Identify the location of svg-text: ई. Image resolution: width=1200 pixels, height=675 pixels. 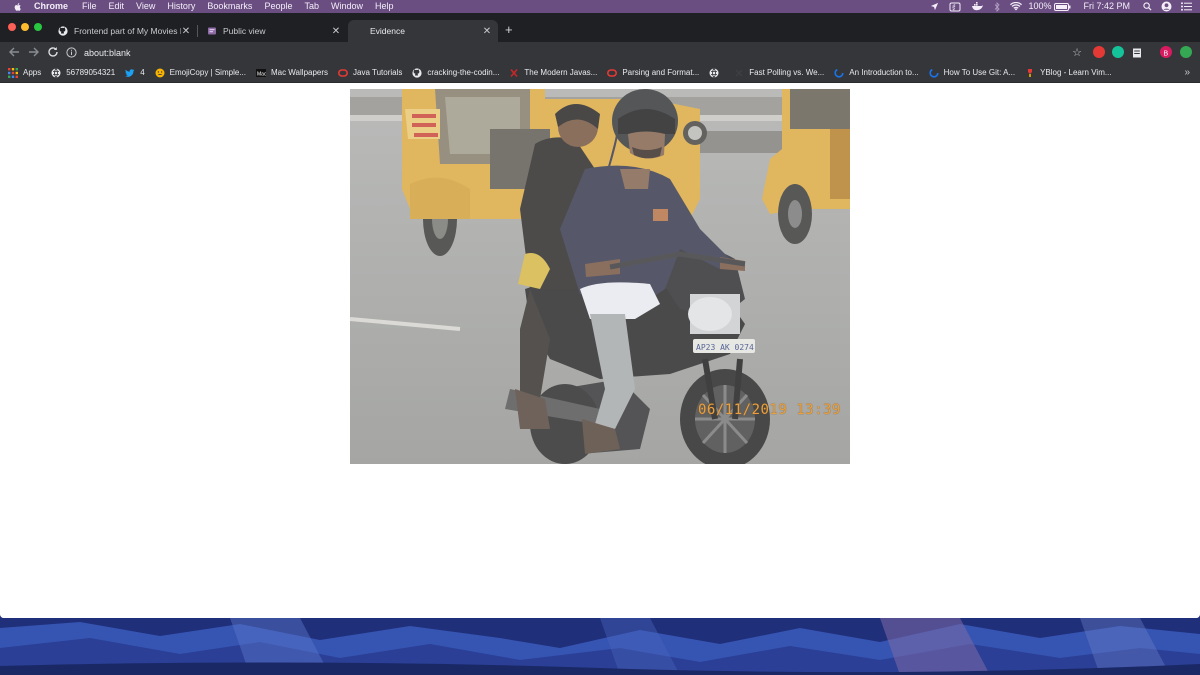
(955, 7).